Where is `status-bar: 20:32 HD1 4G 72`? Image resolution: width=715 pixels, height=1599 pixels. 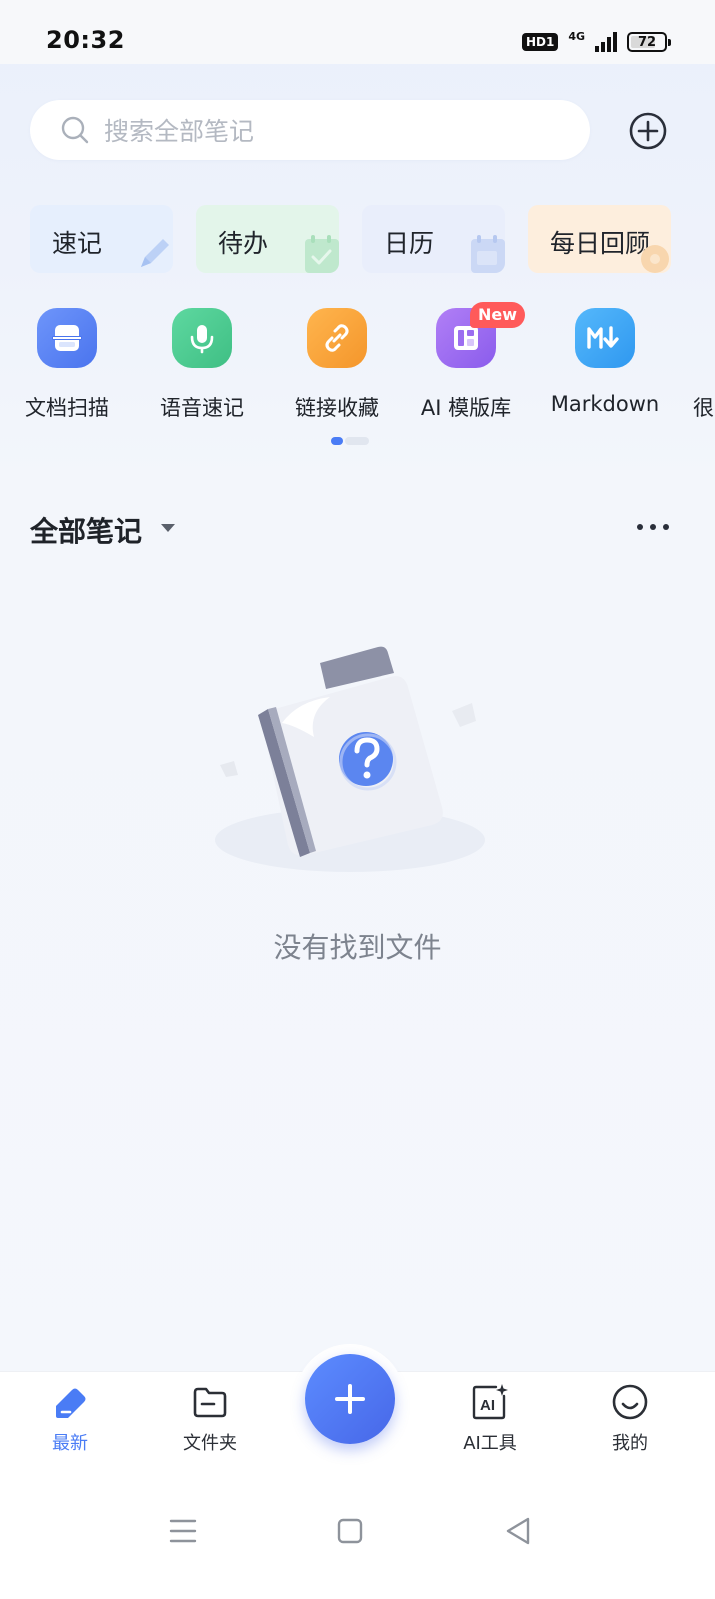 status-bar: 20:32 HD1 4G 72 is located at coordinates (357, 32).